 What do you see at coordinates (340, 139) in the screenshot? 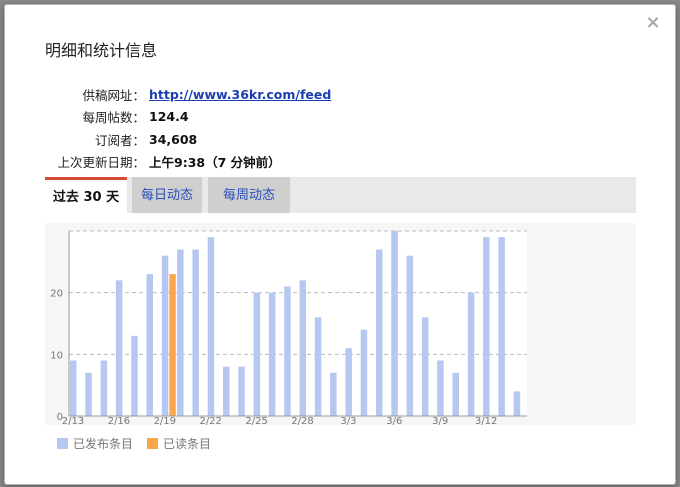
I see `subscribers-row: 订阅者： 34,608` at bounding box center [340, 139].